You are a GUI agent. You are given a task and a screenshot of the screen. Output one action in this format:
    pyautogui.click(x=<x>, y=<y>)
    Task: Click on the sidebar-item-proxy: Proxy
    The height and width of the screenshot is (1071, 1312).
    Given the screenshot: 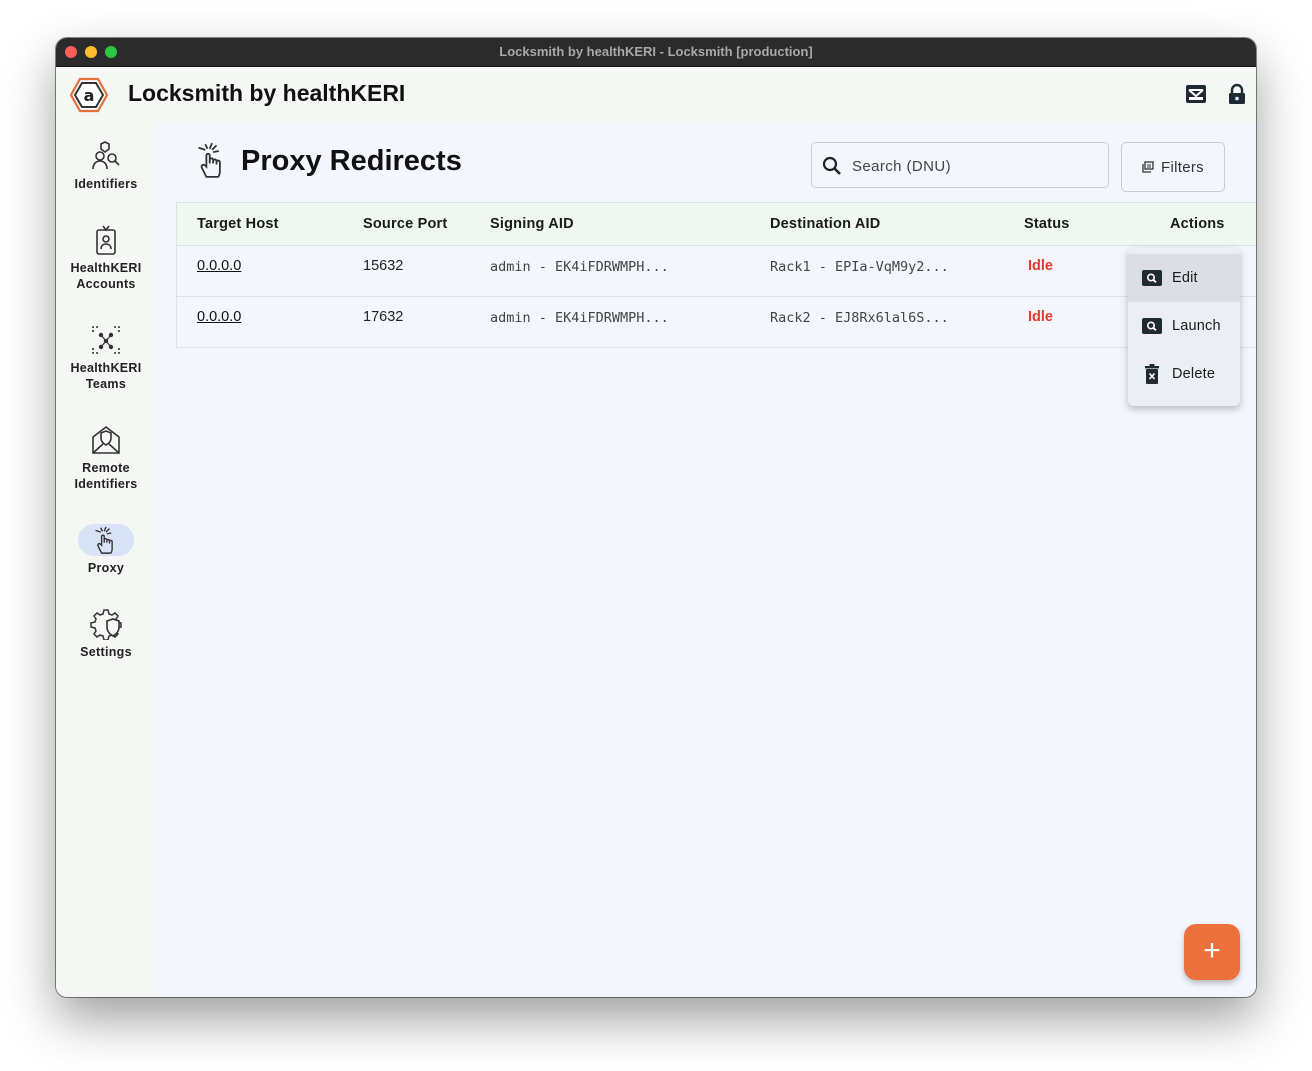 What is the action you would take?
    pyautogui.click(x=106, y=550)
    